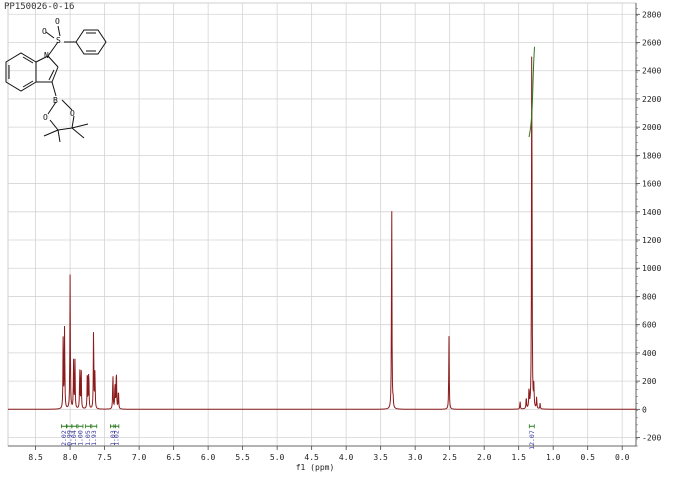 The width and height of the screenshot is (692, 482). I want to click on y-tick-label: 0, so click(644, 409).